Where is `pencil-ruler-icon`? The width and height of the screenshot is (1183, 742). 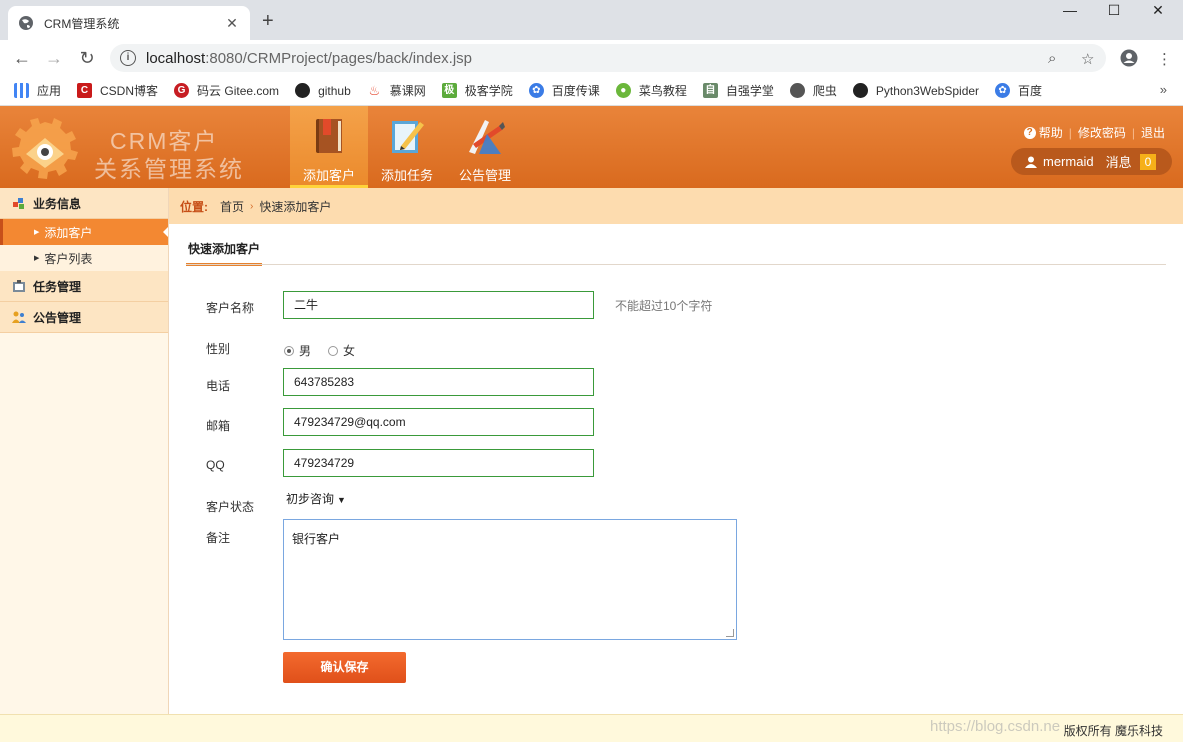 pencil-ruler-icon is located at coordinates (487, 137).